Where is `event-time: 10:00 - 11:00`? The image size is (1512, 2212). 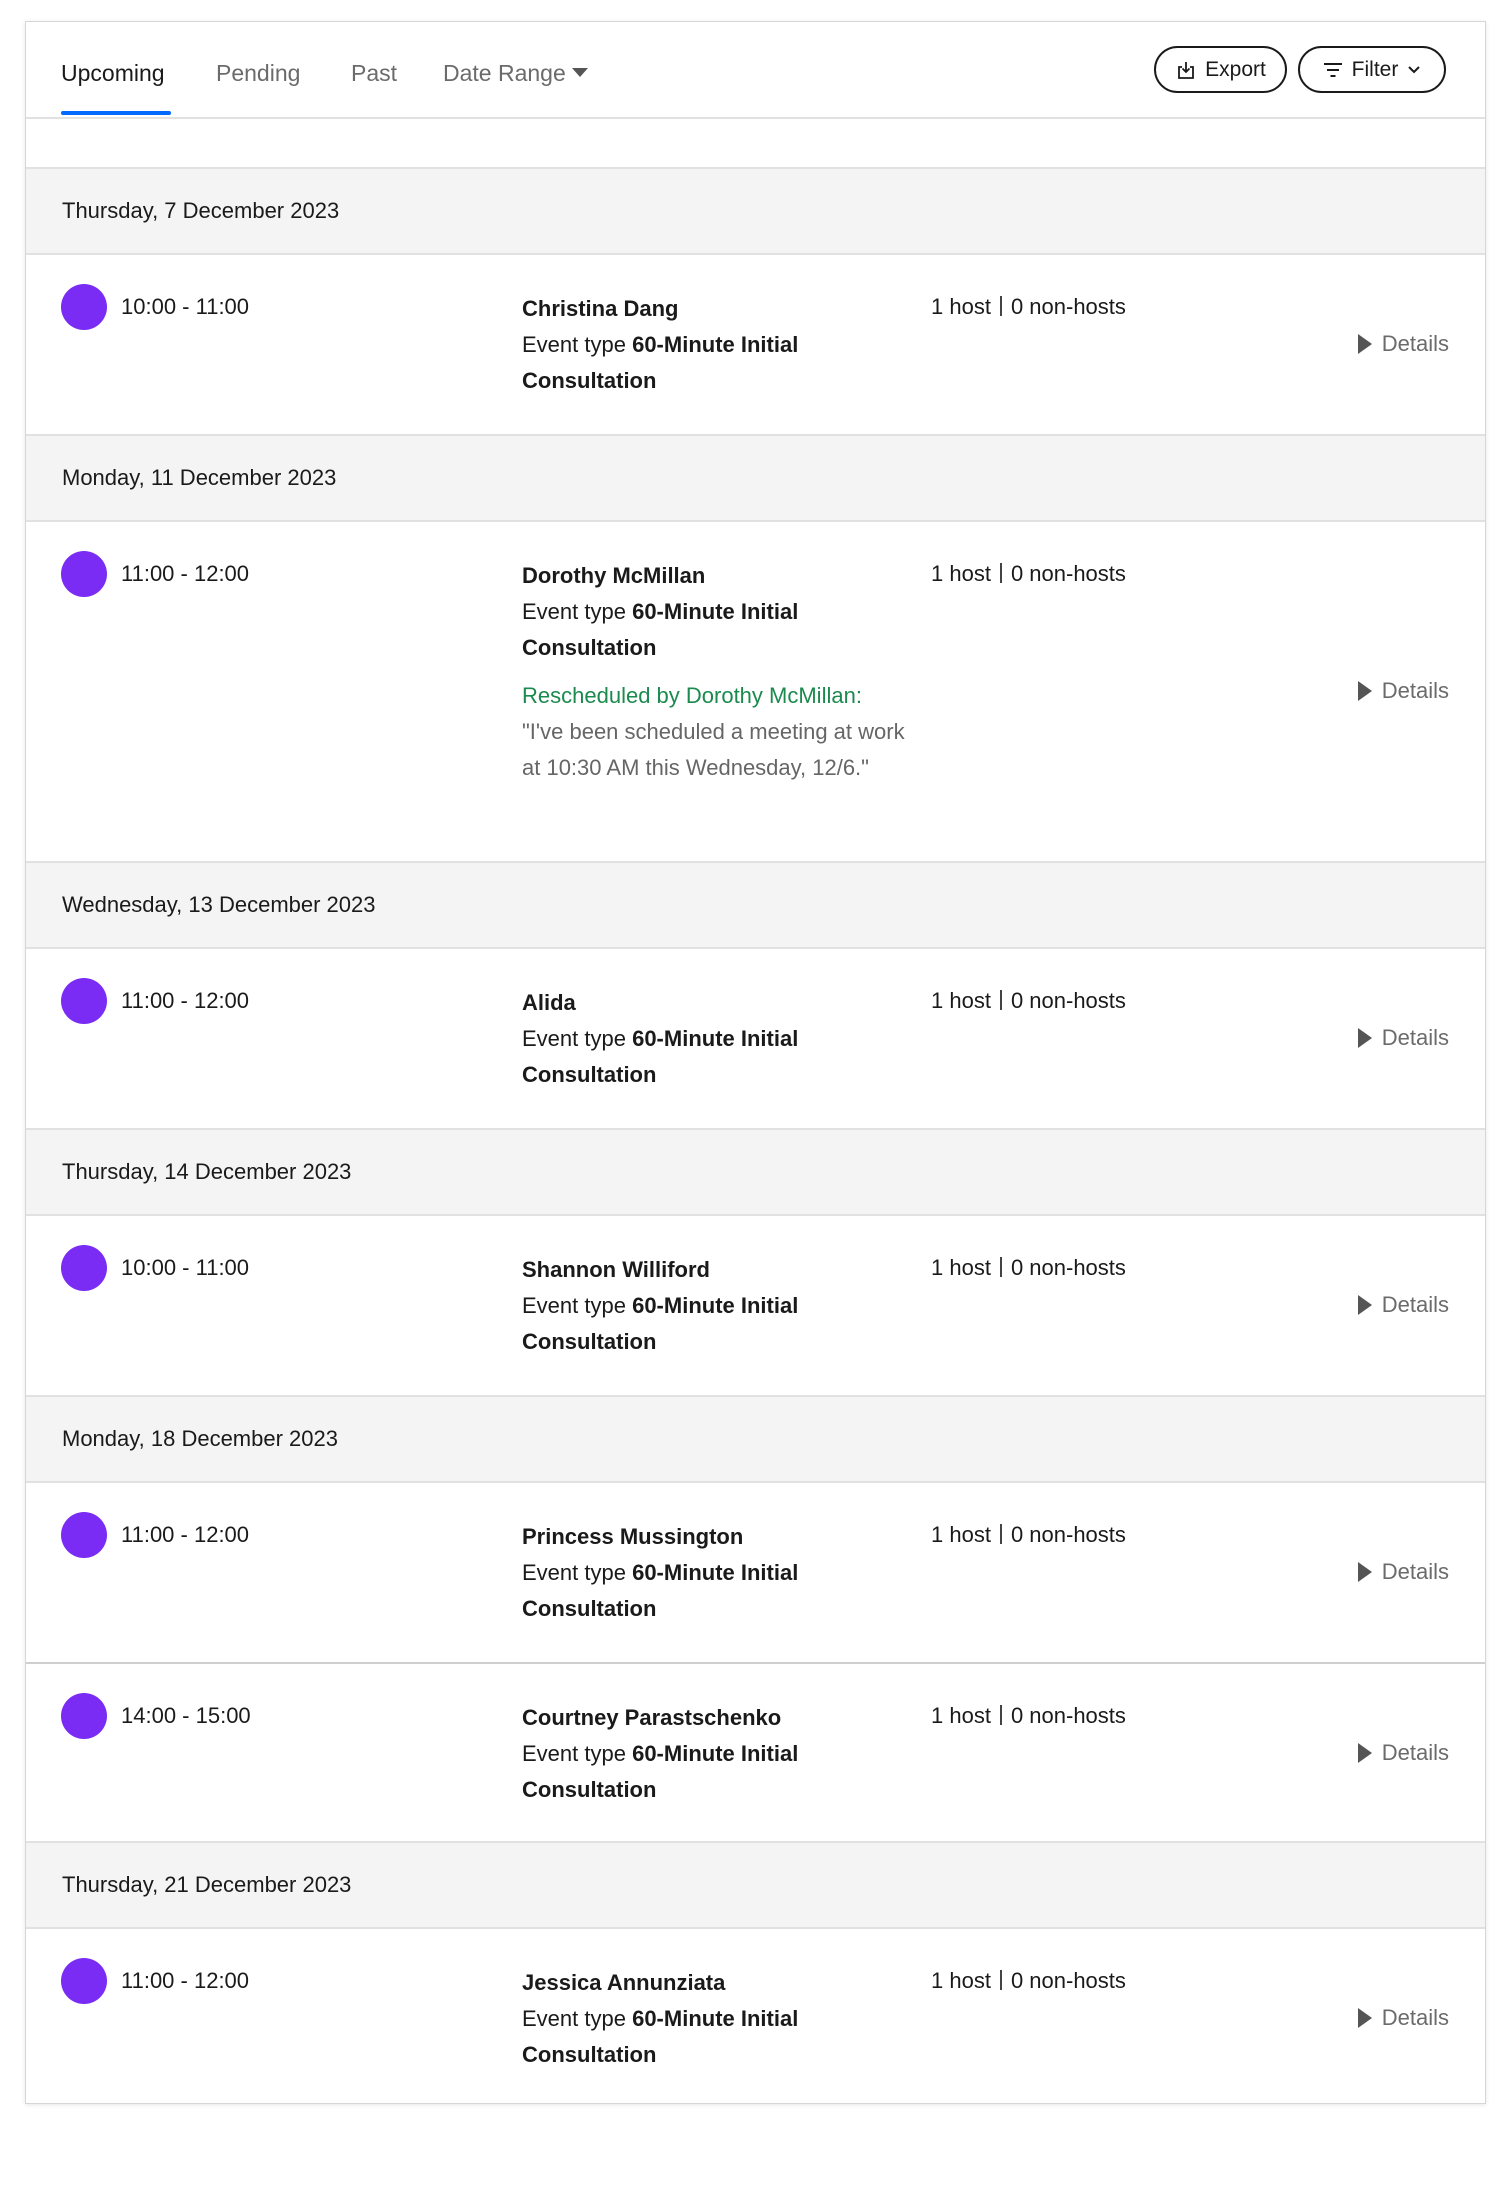
event-time: 10:00 - 11:00 is located at coordinates (185, 1267).